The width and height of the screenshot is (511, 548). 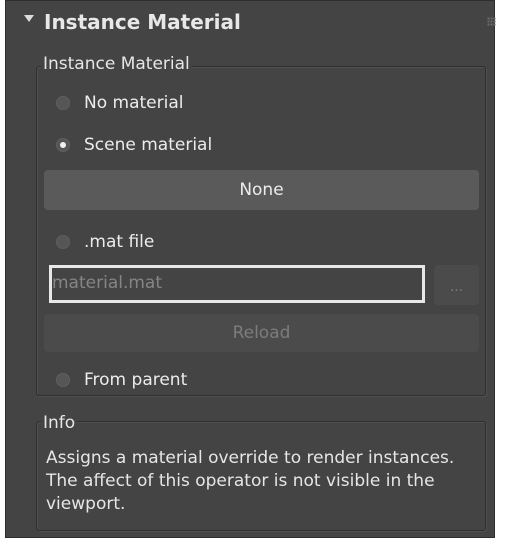 I want to click on chevron-down-icon, so click(x=29, y=18).